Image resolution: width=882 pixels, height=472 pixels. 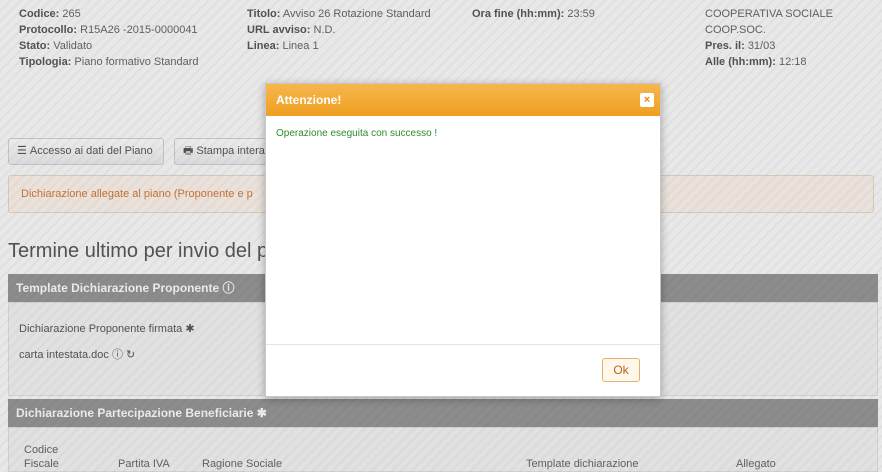 I want to click on dialog-message: Operazione eseguita con successo !, so click(x=357, y=133).